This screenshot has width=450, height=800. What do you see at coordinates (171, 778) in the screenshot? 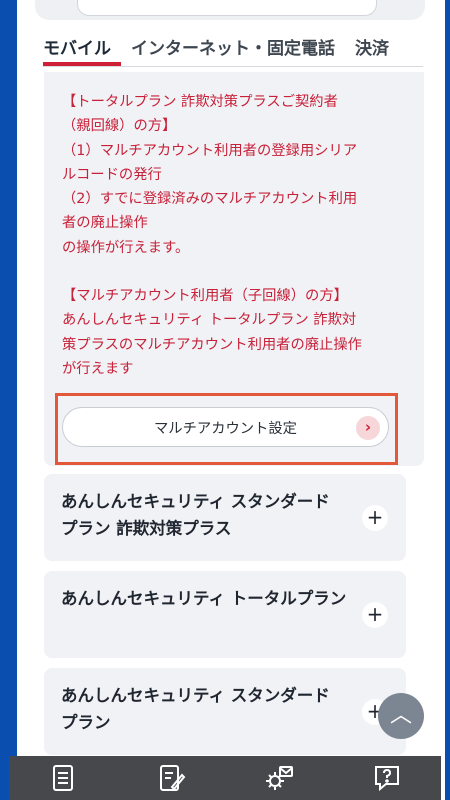
I see `edit-document-icon` at bounding box center [171, 778].